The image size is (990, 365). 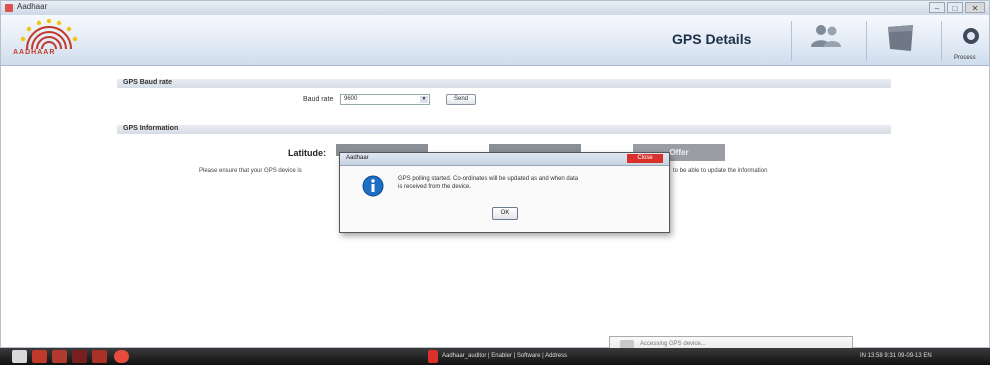 I want to click on app-icon, so click(x=9, y=8).